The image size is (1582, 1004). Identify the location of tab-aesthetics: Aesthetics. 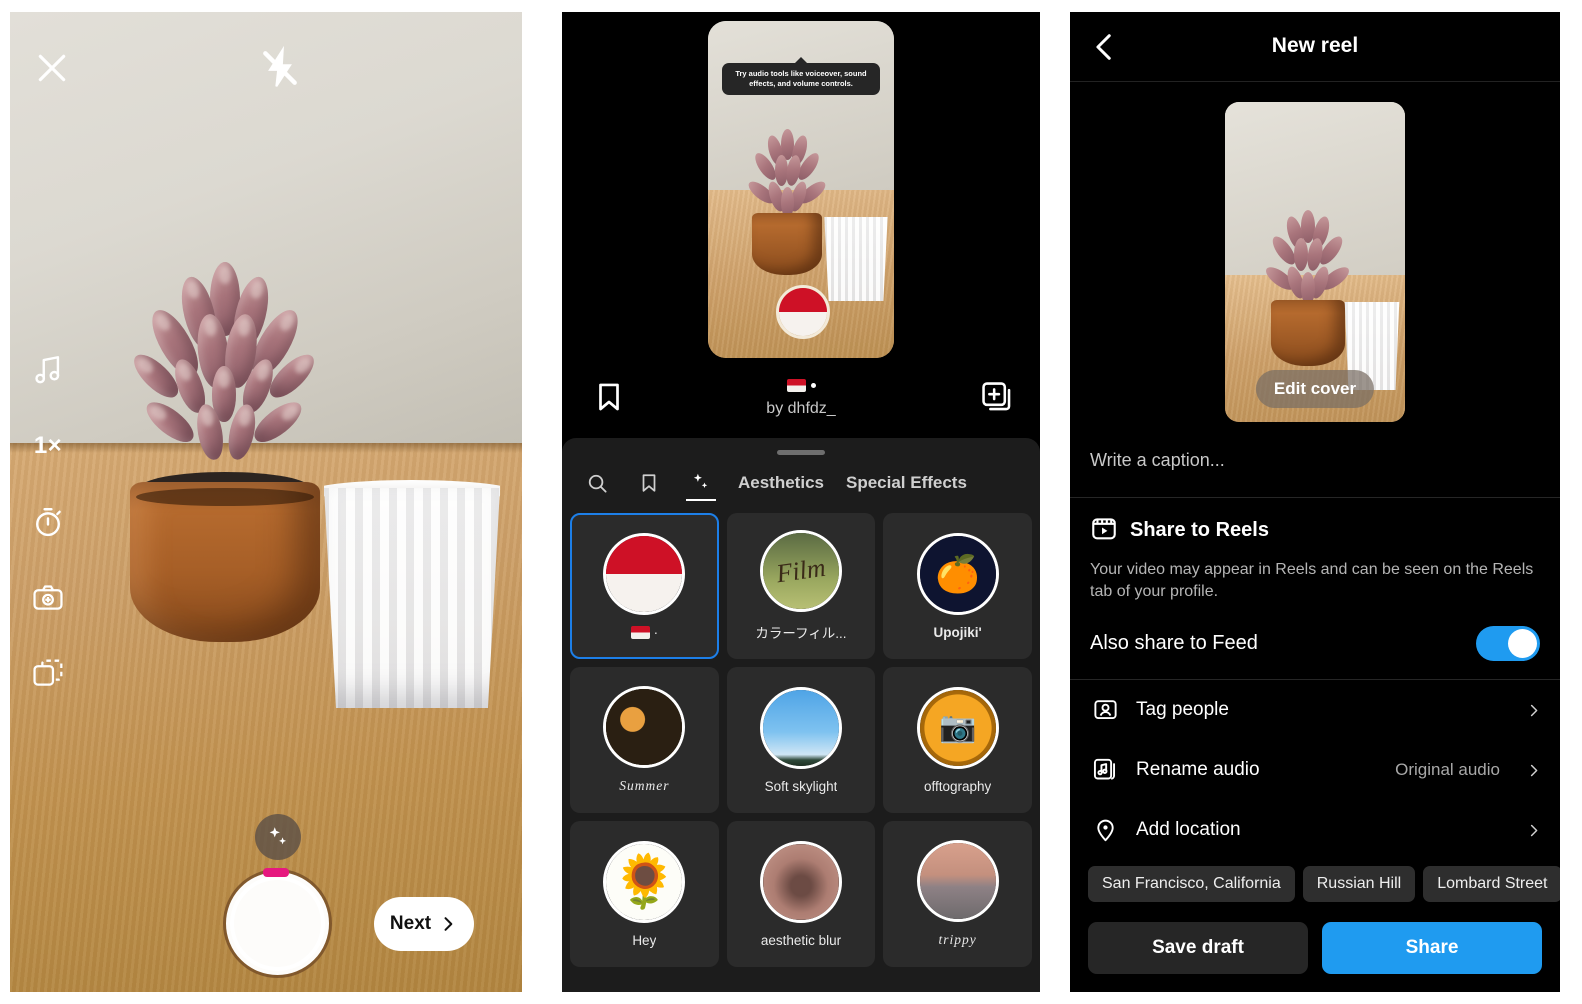
(781, 488).